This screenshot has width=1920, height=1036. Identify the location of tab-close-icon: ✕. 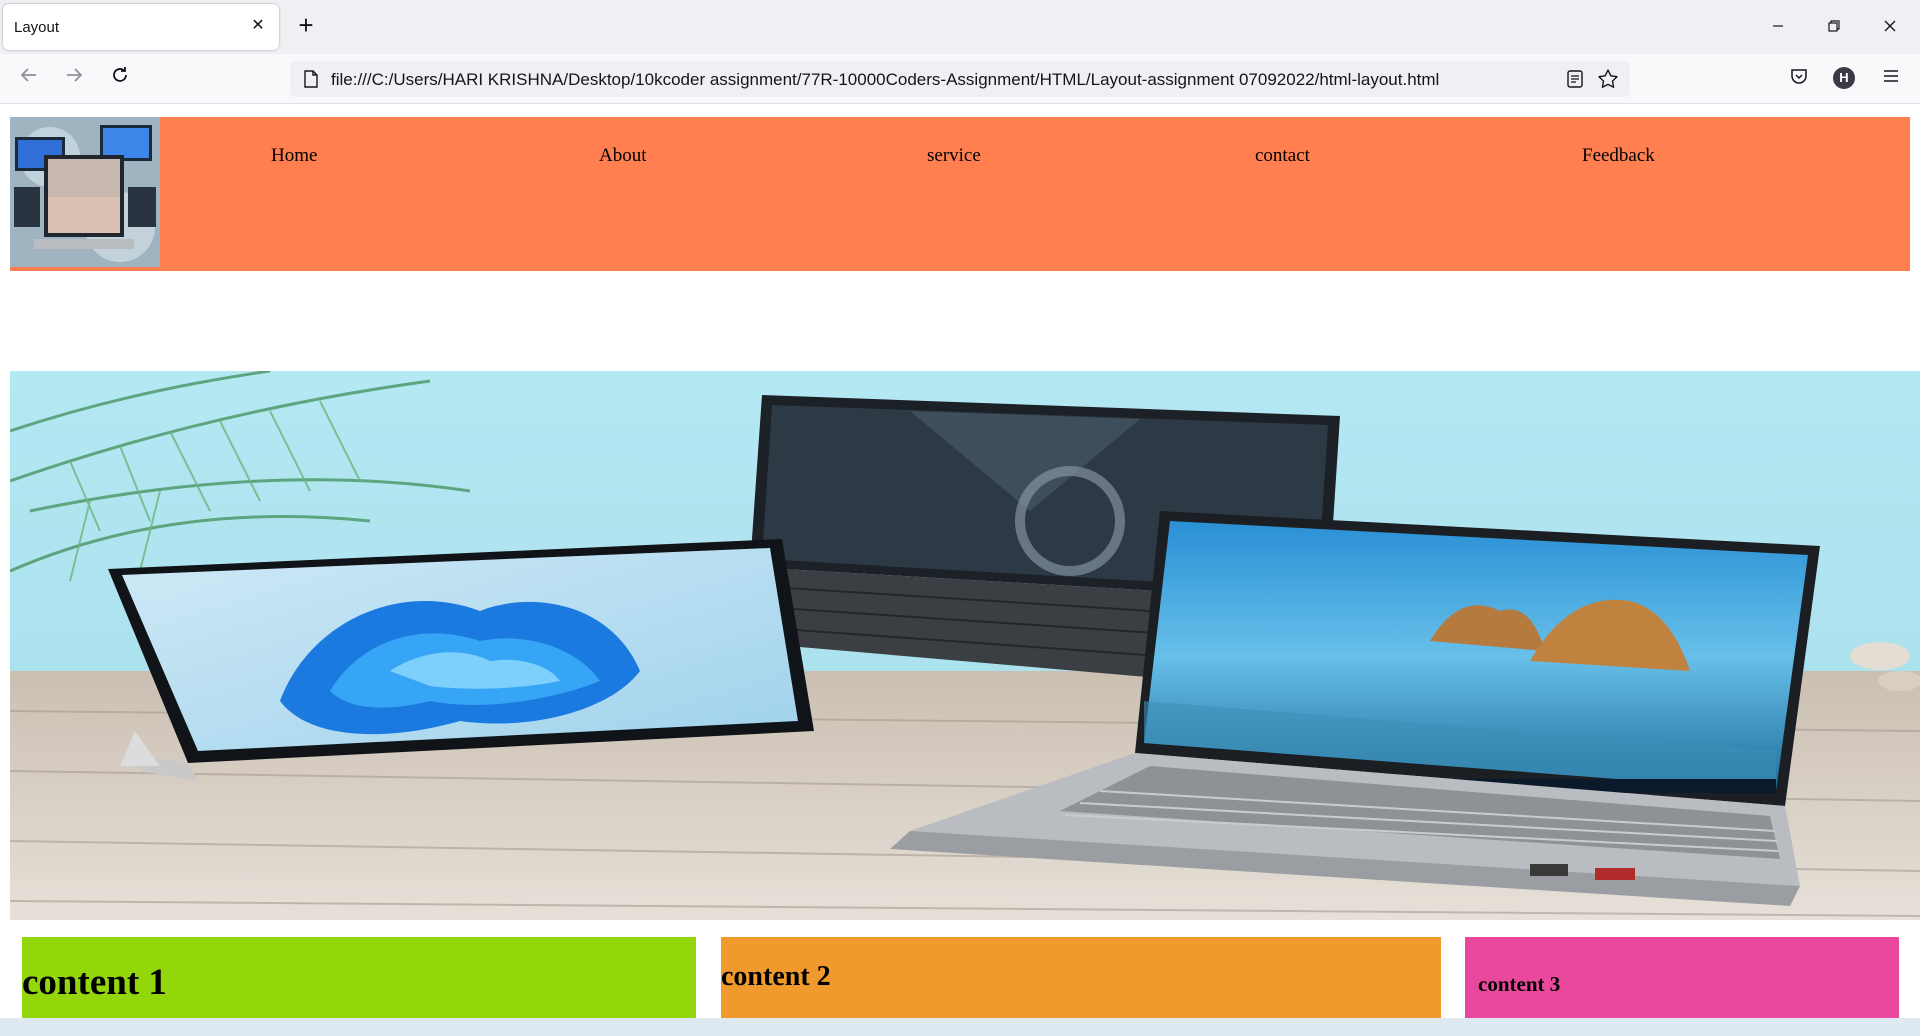
(258, 26).